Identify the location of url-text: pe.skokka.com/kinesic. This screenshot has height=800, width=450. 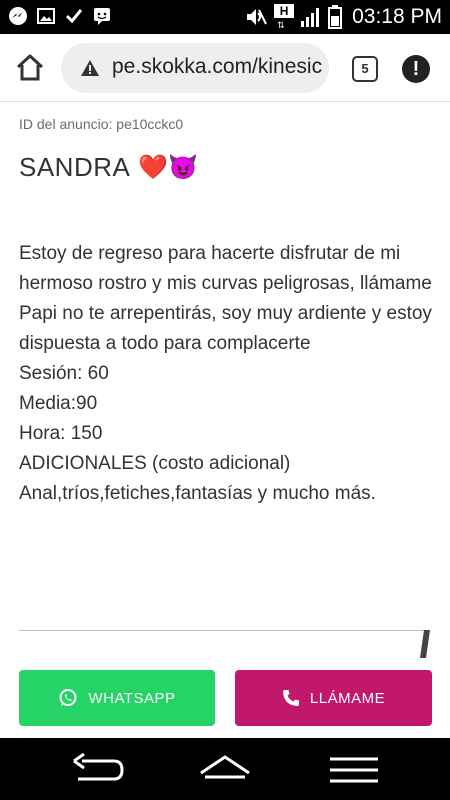
(217, 67).